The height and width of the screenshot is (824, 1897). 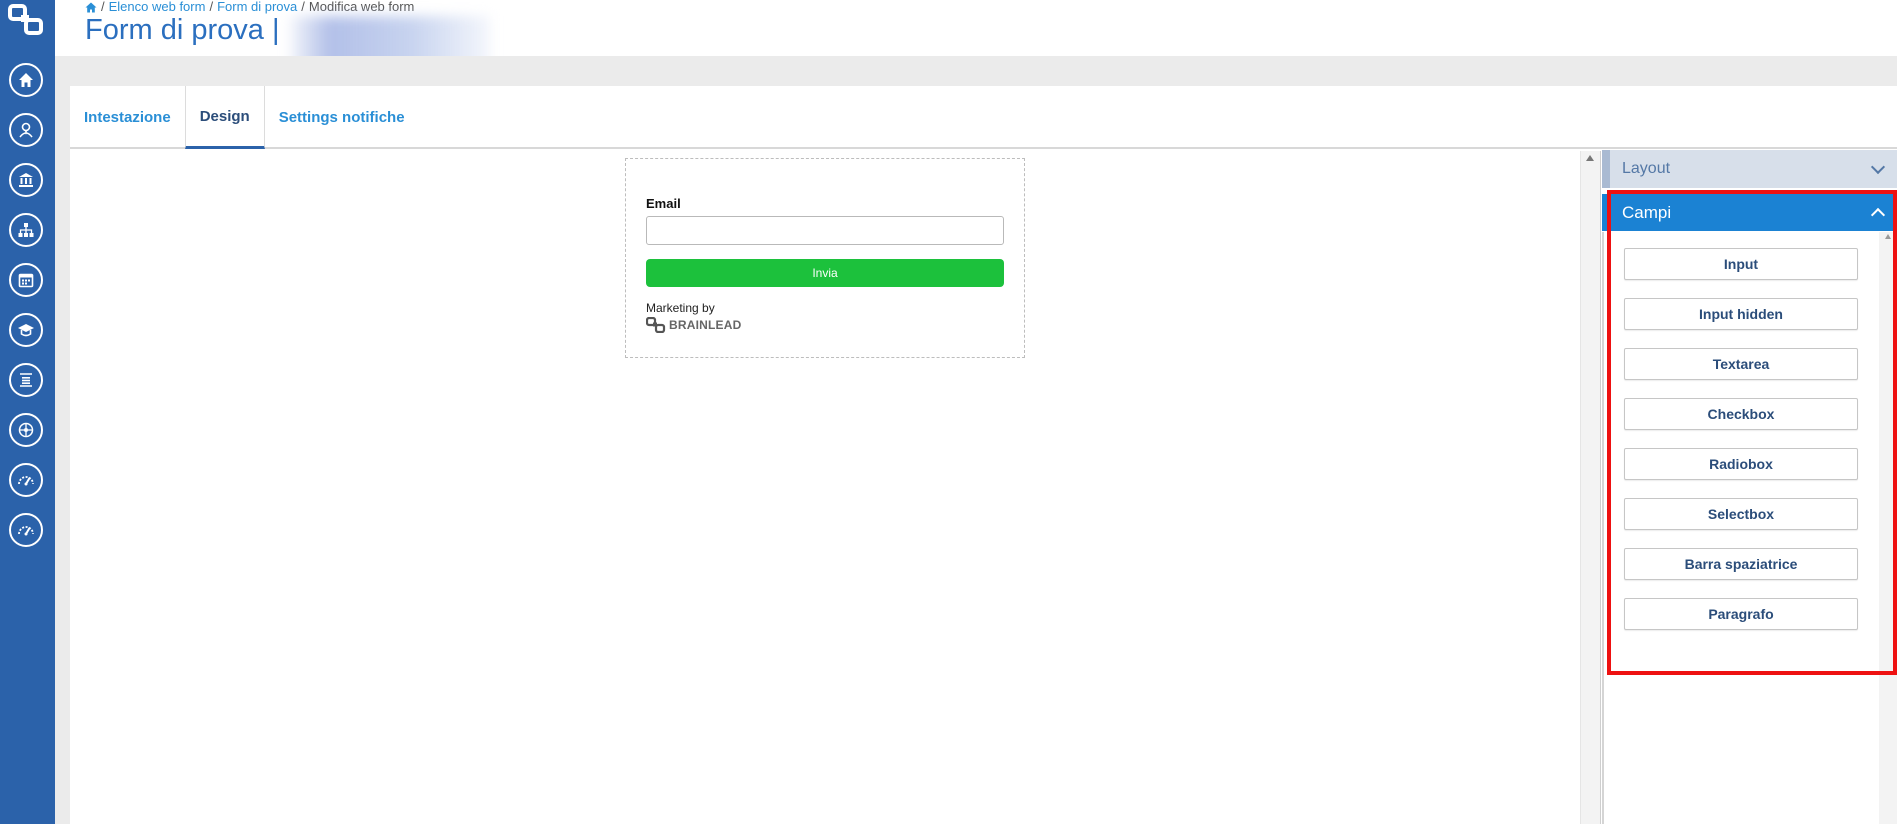 What do you see at coordinates (1741, 464) in the screenshot?
I see `field-radiobox-button: Radiobox` at bounding box center [1741, 464].